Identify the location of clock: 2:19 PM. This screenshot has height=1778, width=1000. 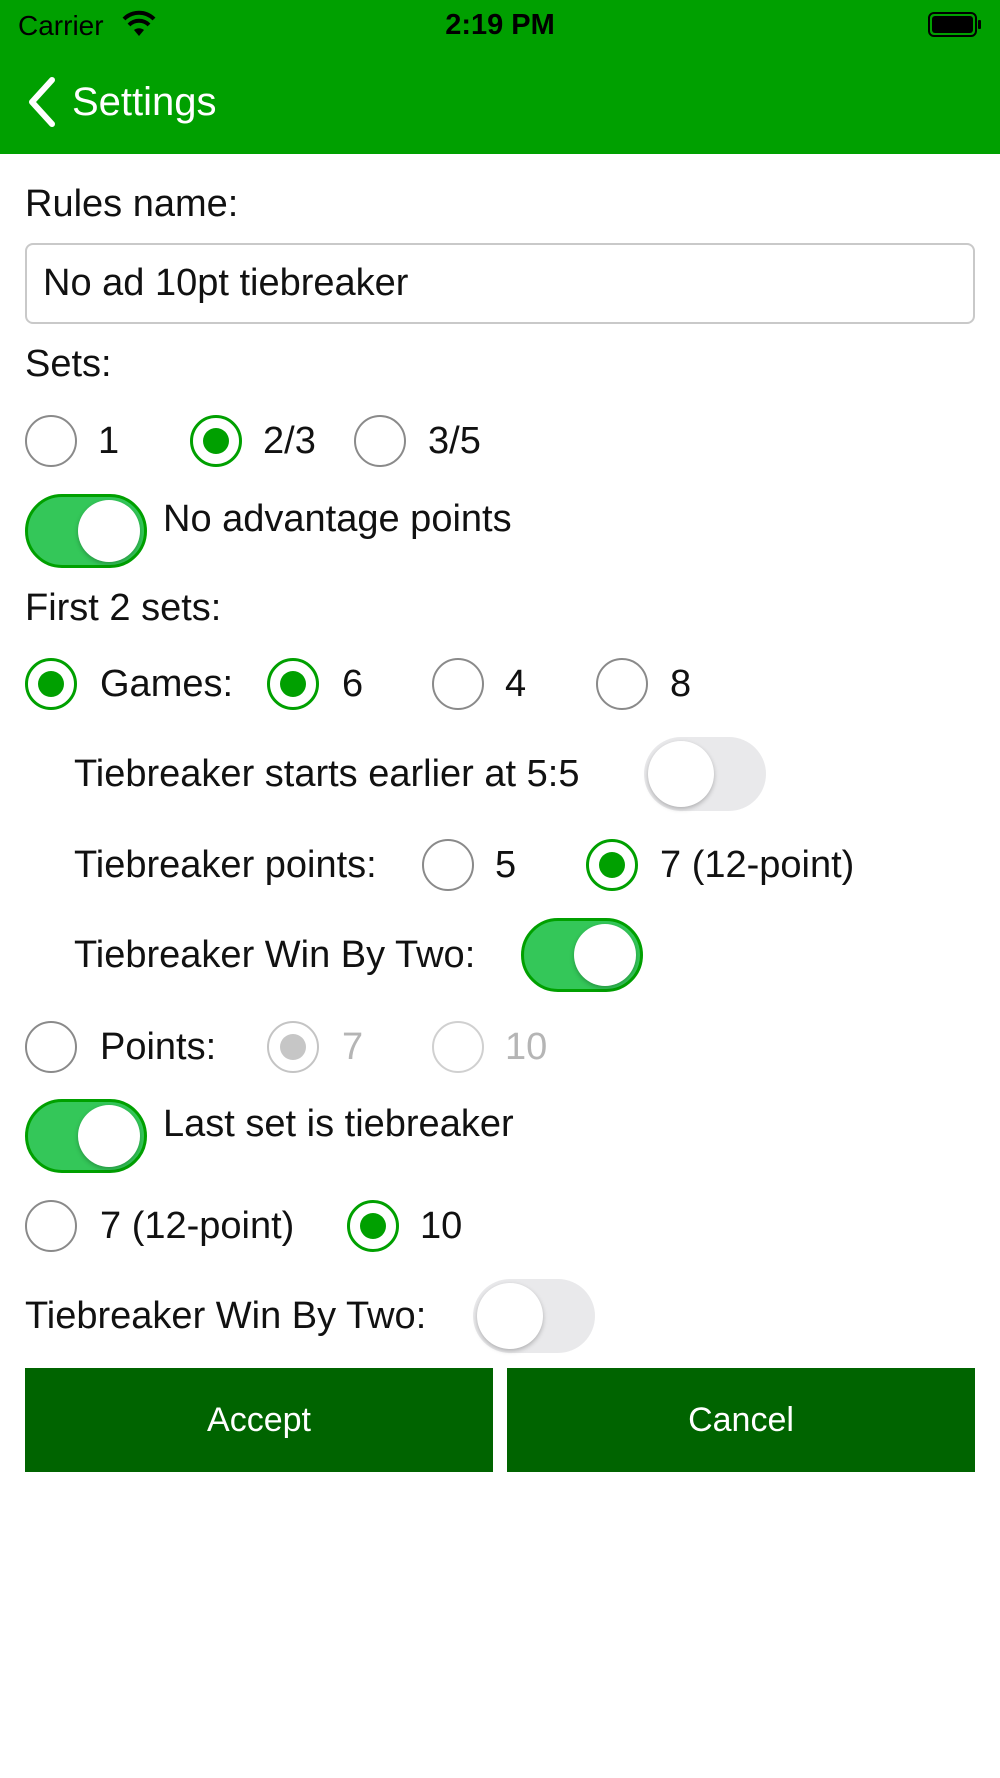
(500, 25).